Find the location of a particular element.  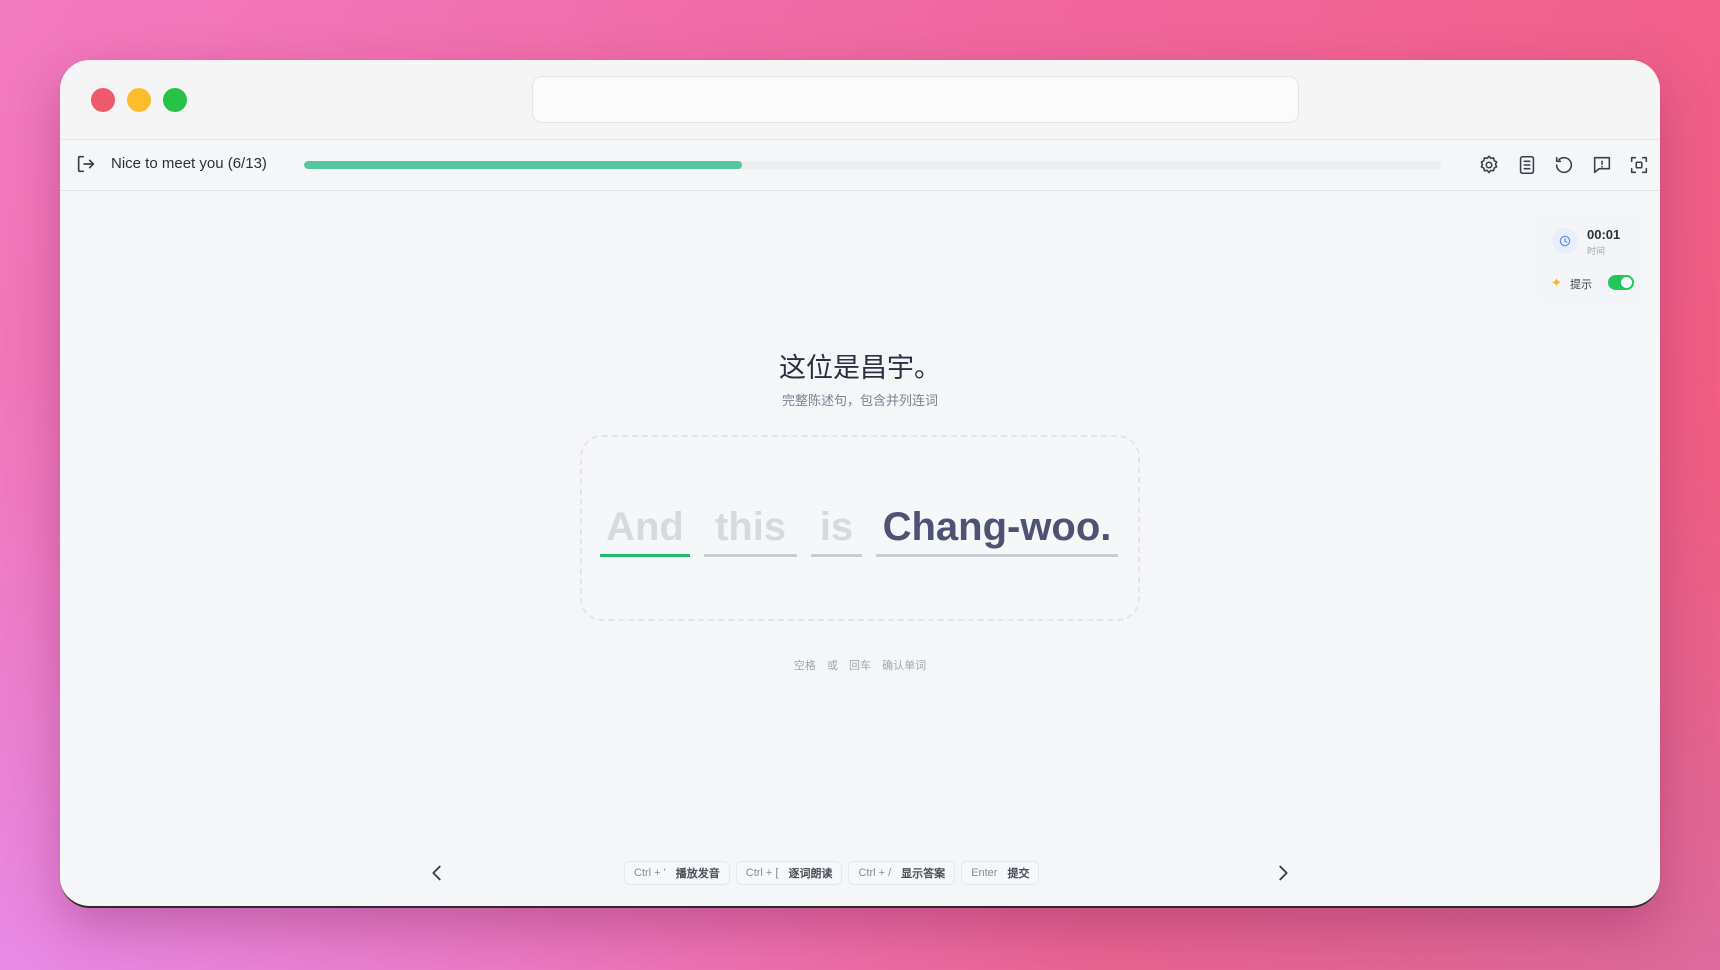

hint-toggle is located at coordinates (1621, 282).